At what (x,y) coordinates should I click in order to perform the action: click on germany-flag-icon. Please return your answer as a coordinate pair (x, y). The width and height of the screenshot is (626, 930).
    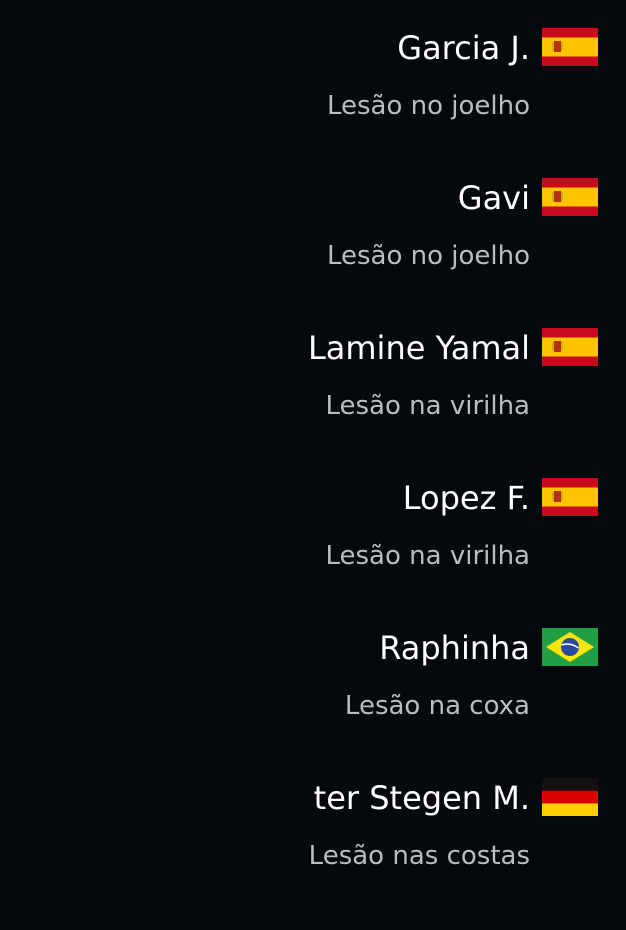
    Looking at the image, I should click on (570, 797).